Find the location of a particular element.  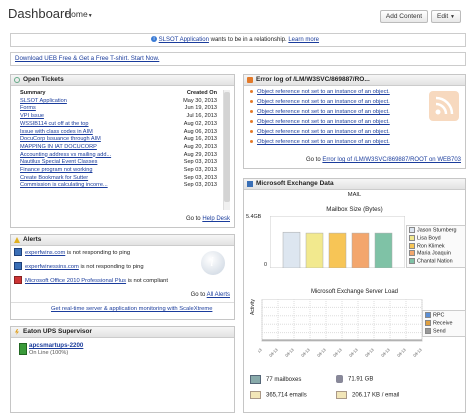

refresh-icon is located at coordinates (17, 80).